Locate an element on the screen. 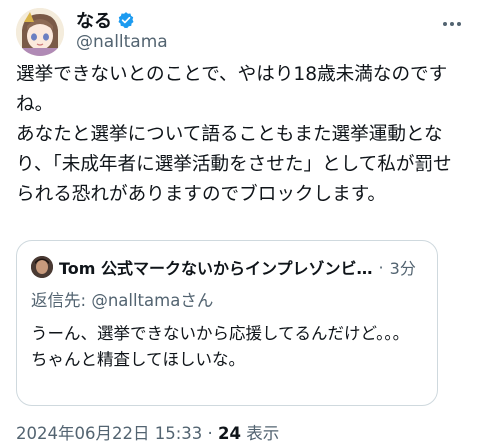  views-label: 表示 is located at coordinates (260, 433).